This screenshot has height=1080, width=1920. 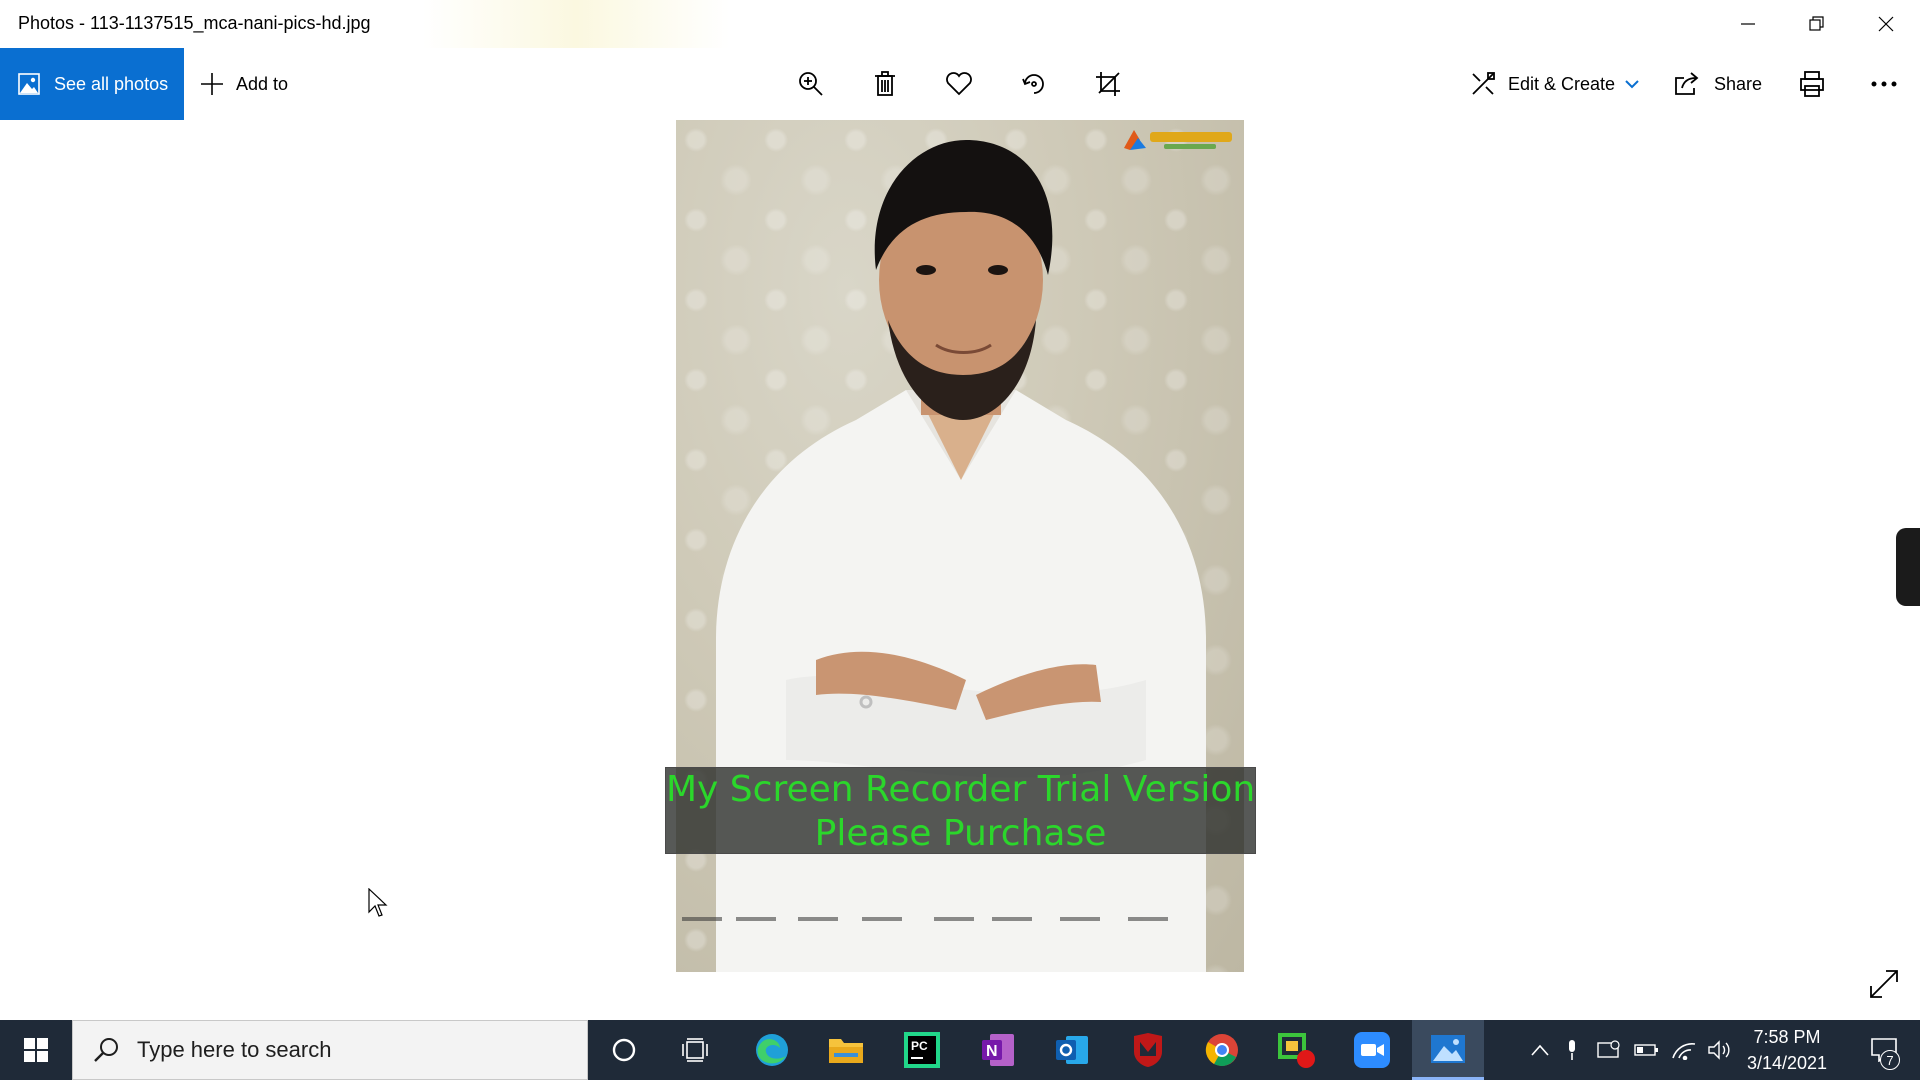 What do you see at coordinates (1738, 83) in the screenshot?
I see `share-label: Share` at bounding box center [1738, 83].